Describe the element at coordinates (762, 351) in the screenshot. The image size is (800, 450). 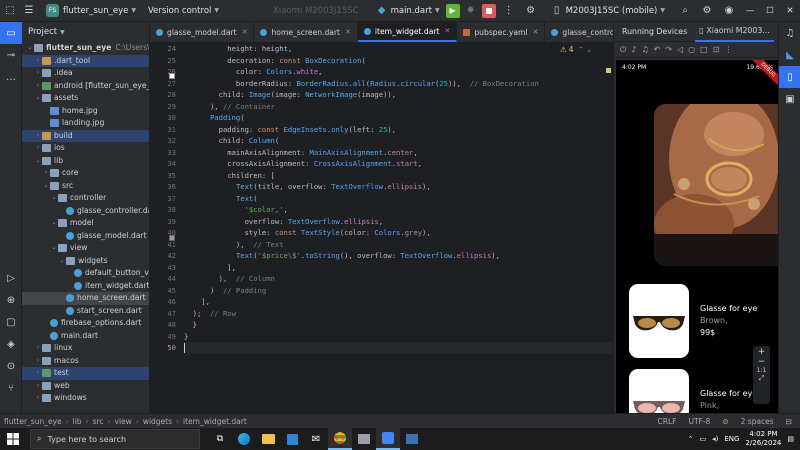
I see `zoom-in-button: +` at that location.